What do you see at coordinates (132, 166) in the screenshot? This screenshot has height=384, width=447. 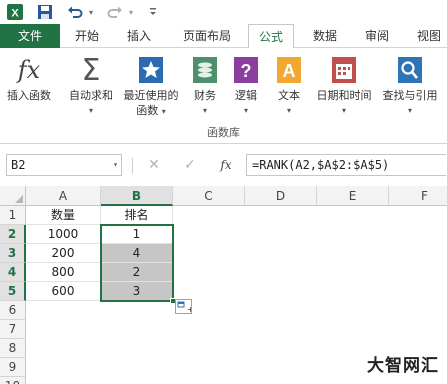 I see `formula-bar-divider` at bounding box center [132, 166].